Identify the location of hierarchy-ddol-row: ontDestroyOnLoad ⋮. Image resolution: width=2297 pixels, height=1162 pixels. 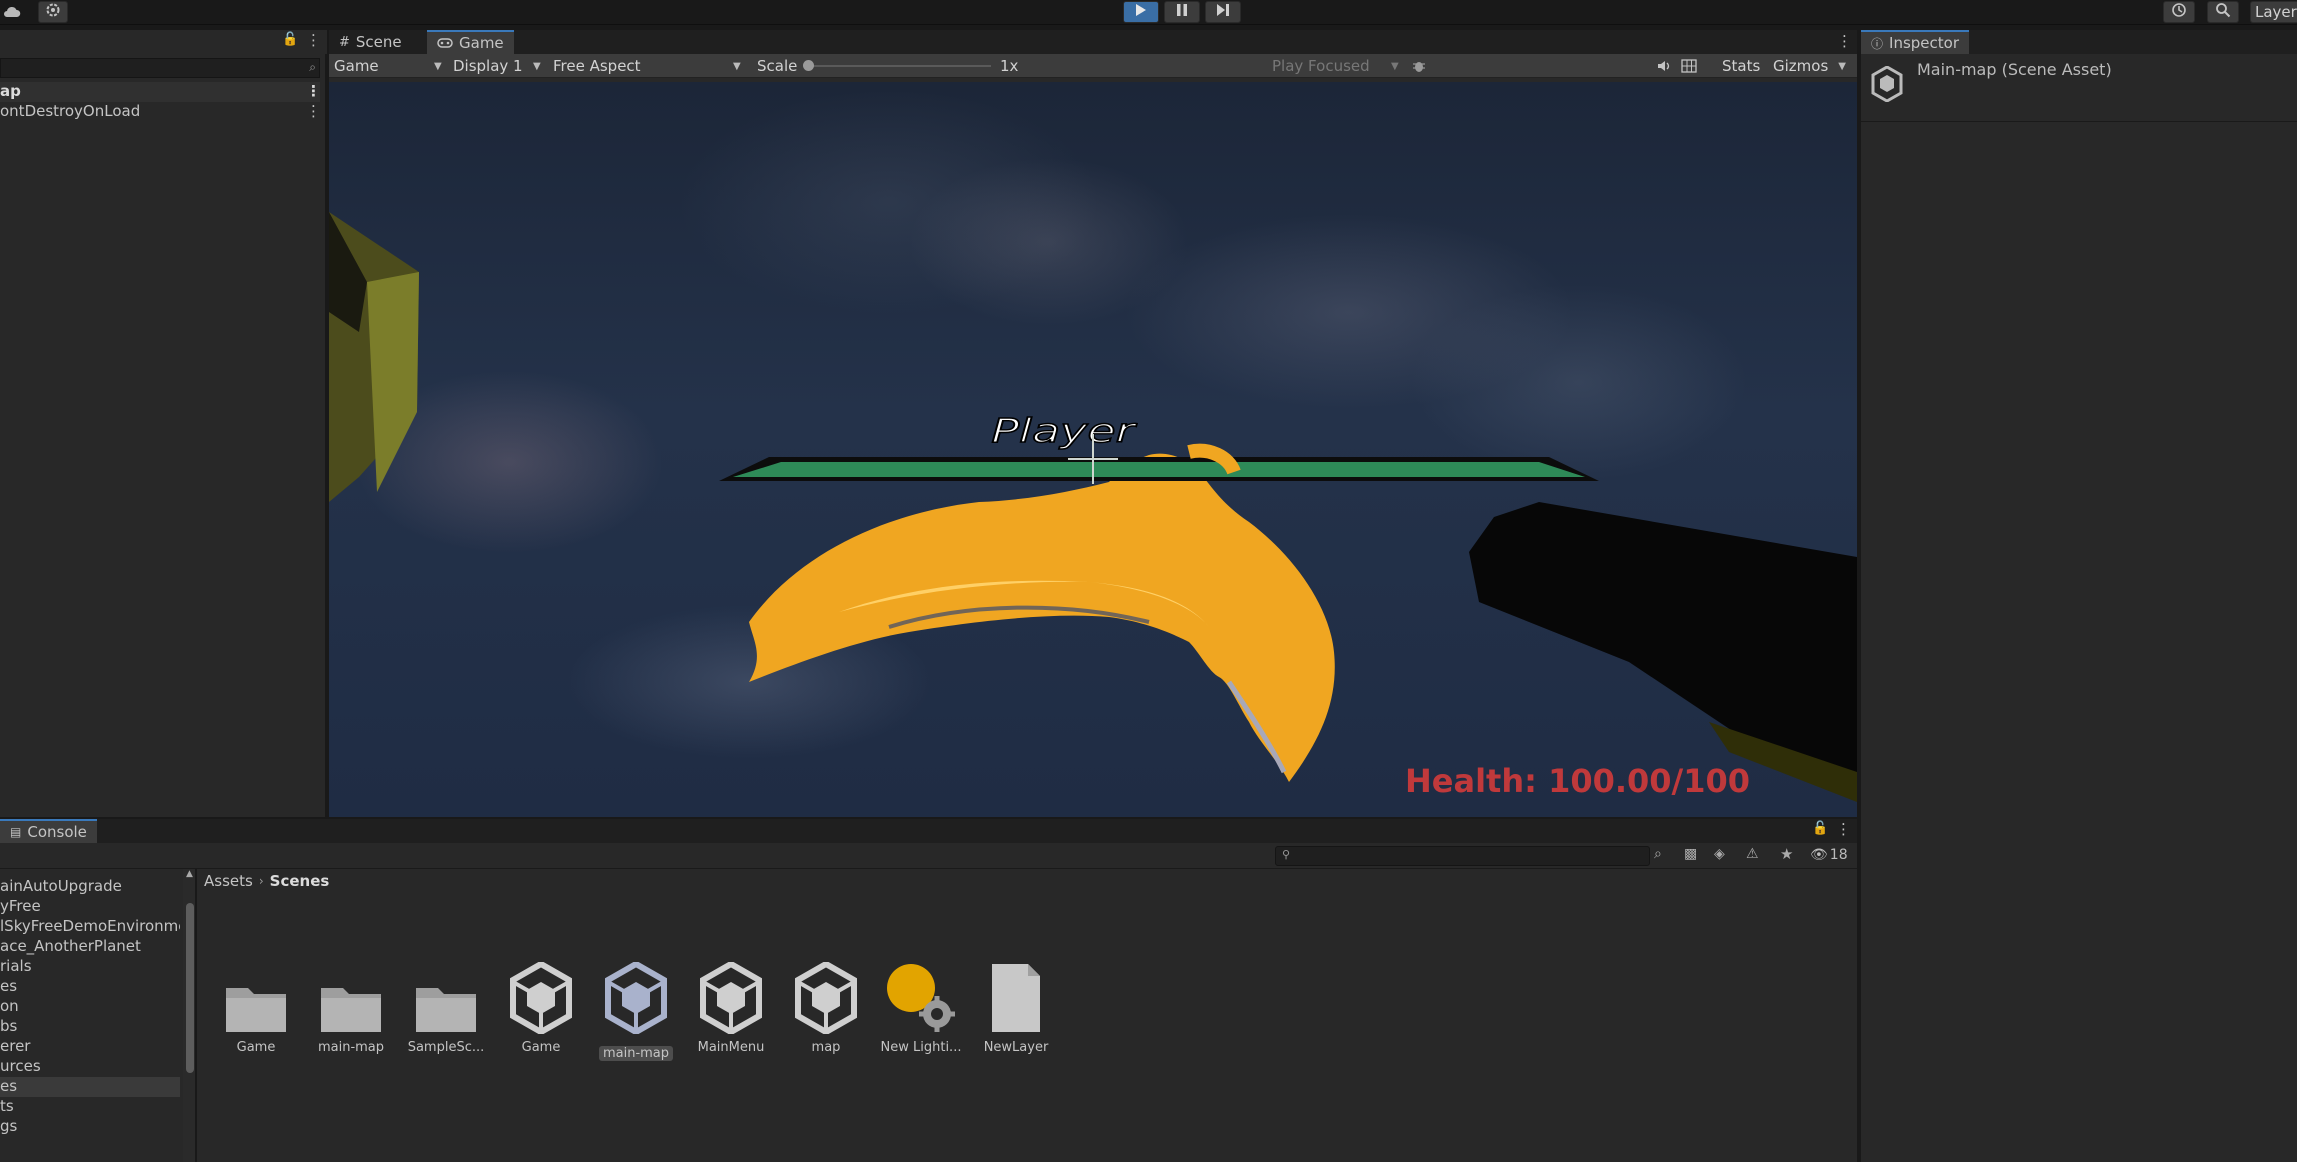
(160, 112).